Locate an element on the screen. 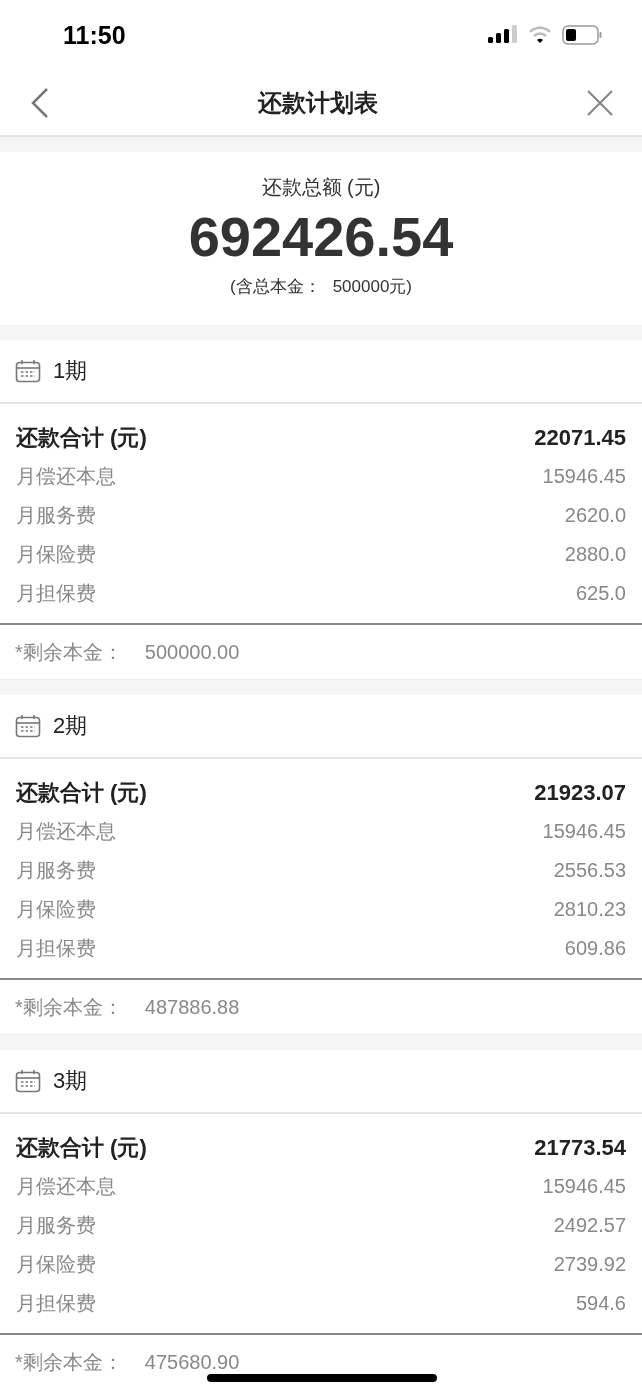 This screenshot has height=1389, width=642. wifi-icon is located at coordinates (540, 35).